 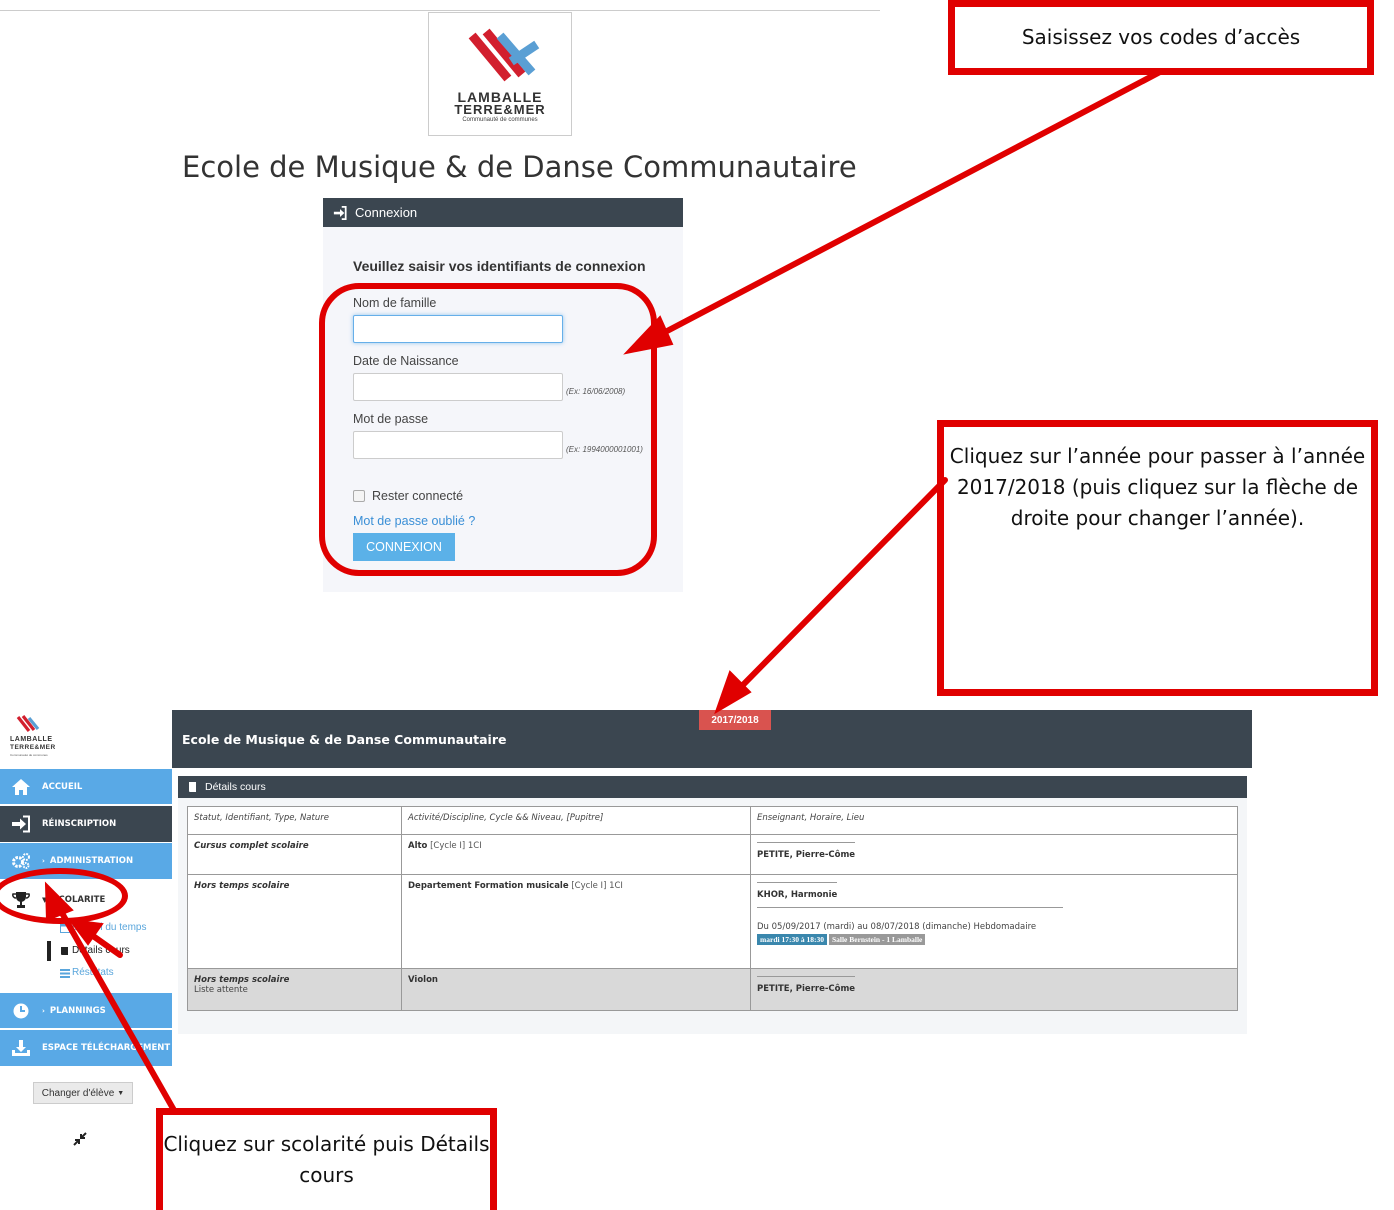 I want to click on sidebar-item-reinscription: RÉINSCRIPTION, so click(x=86, y=824).